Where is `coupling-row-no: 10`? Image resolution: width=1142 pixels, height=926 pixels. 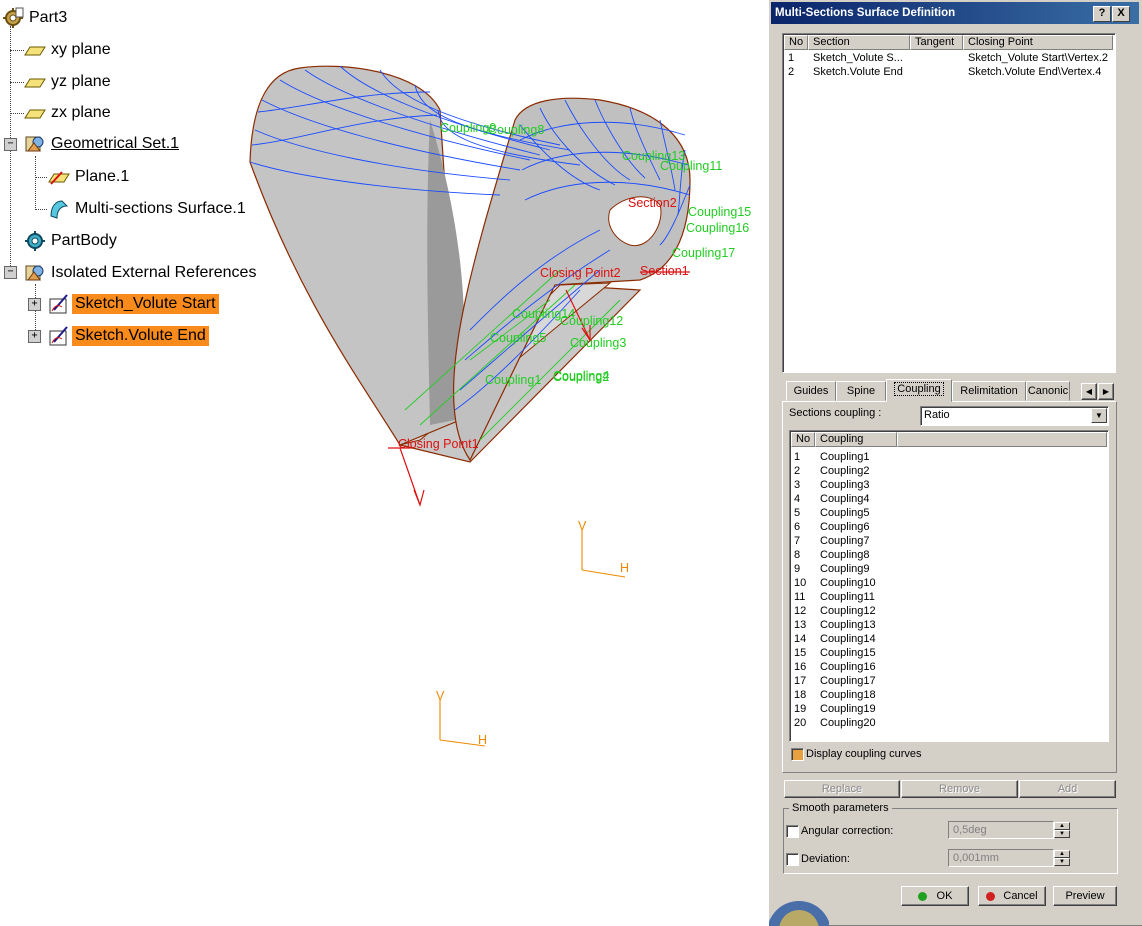
coupling-row-no: 10 is located at coordinates (800, 583).